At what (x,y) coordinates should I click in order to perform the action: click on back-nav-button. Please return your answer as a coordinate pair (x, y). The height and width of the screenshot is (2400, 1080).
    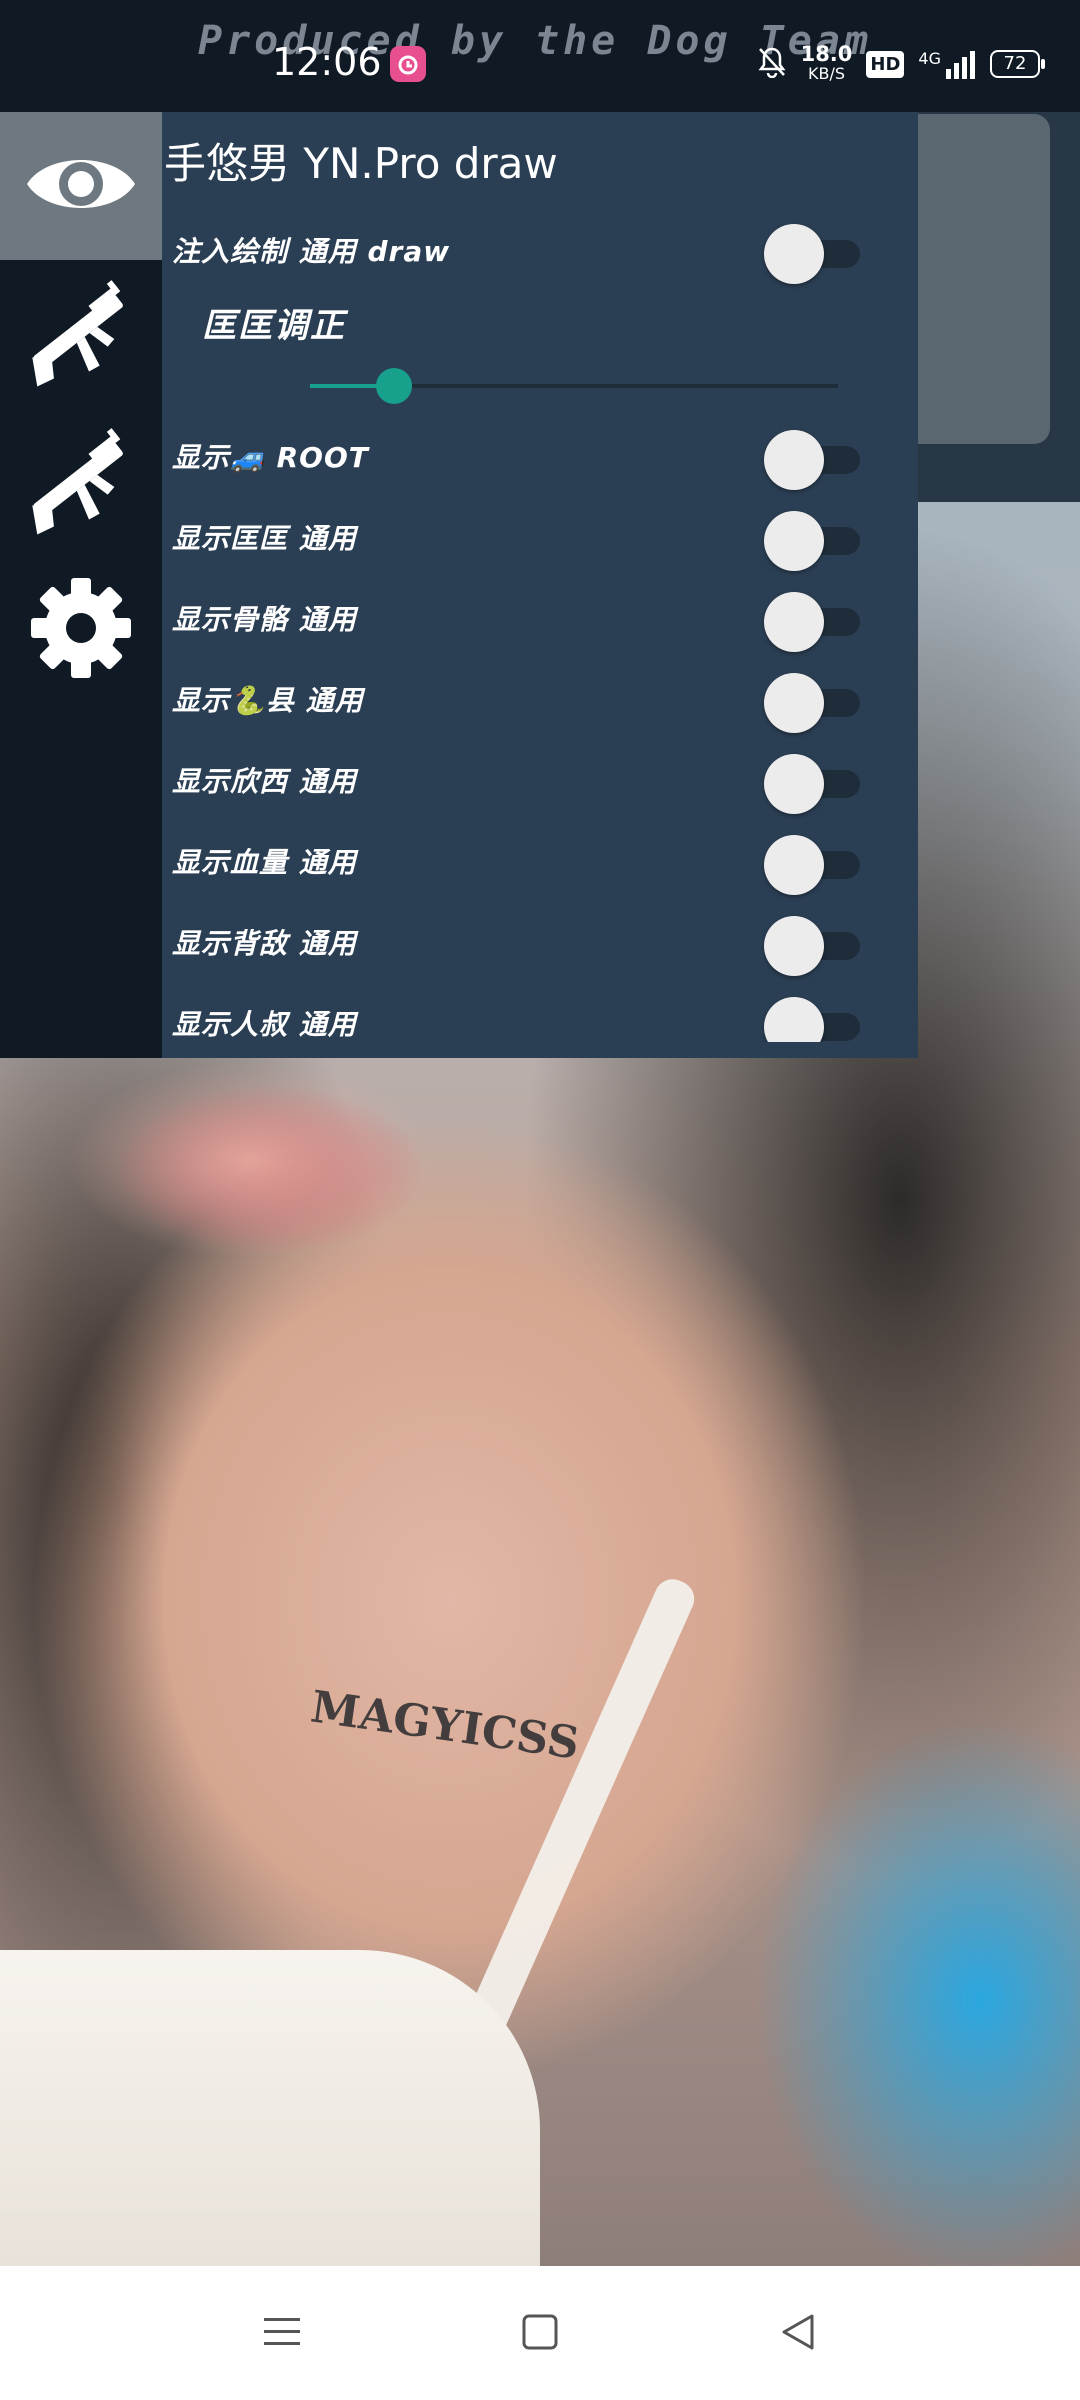
    Looking at the image, I should click on (798, 2334).